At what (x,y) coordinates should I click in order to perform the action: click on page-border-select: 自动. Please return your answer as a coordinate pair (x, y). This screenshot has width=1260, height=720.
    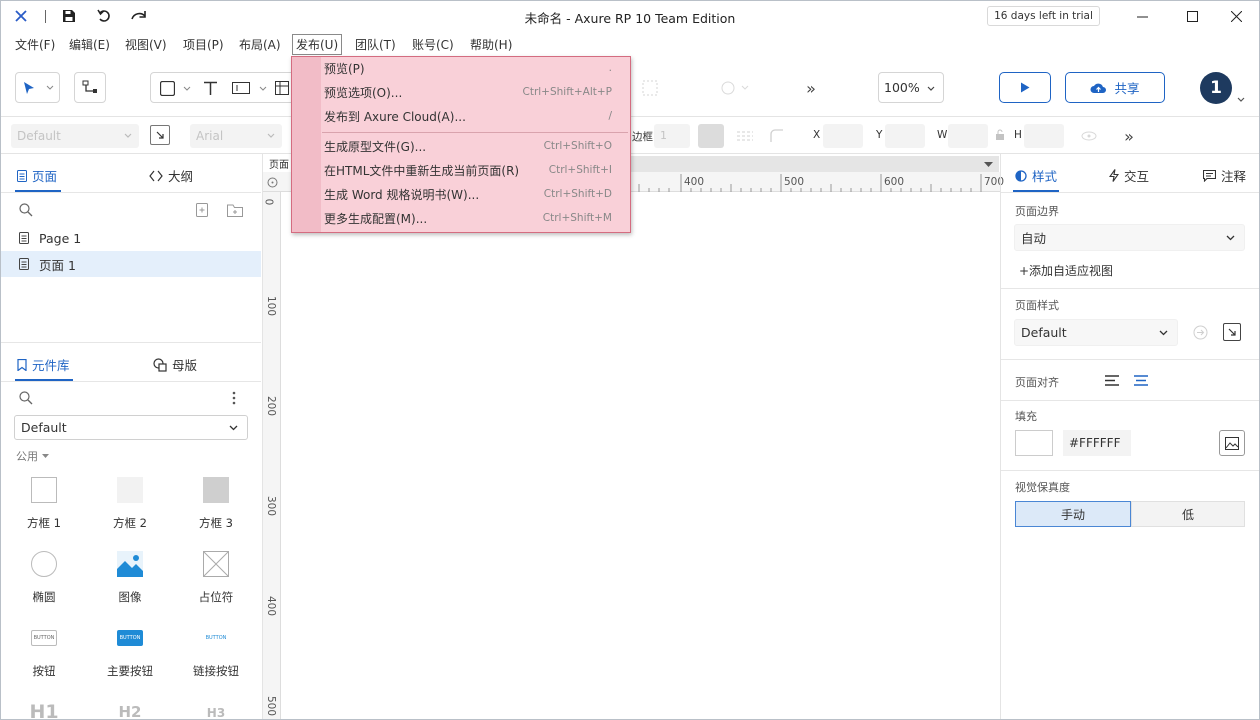
    Looking at the image, I should click on (1129, 237).